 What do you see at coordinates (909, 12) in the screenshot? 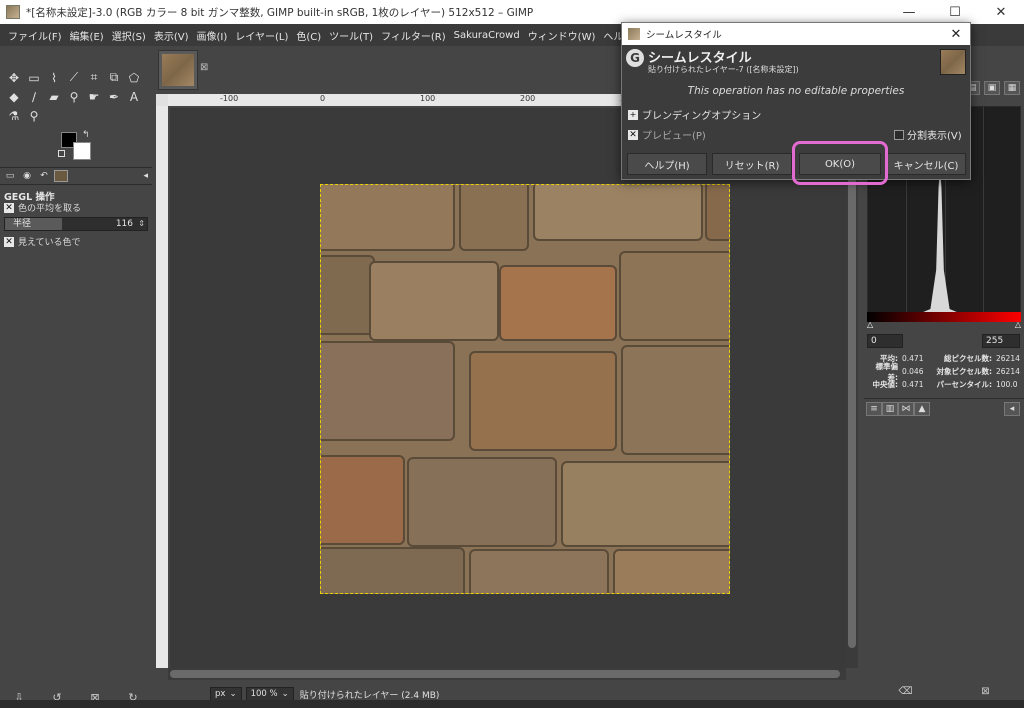
I see `minimize-button: —` at bounding box center [909, 12].